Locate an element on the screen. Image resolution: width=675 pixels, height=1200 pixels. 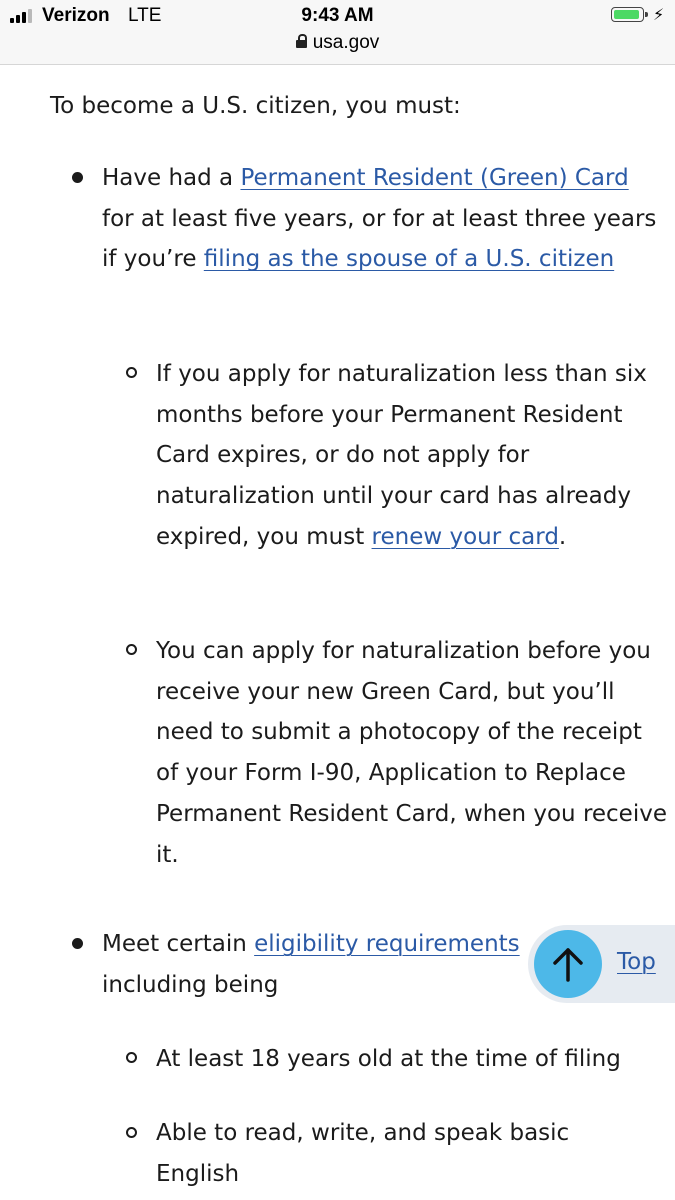
charging-bolt-icon: ⚡ is located at coordinates (659, 15).